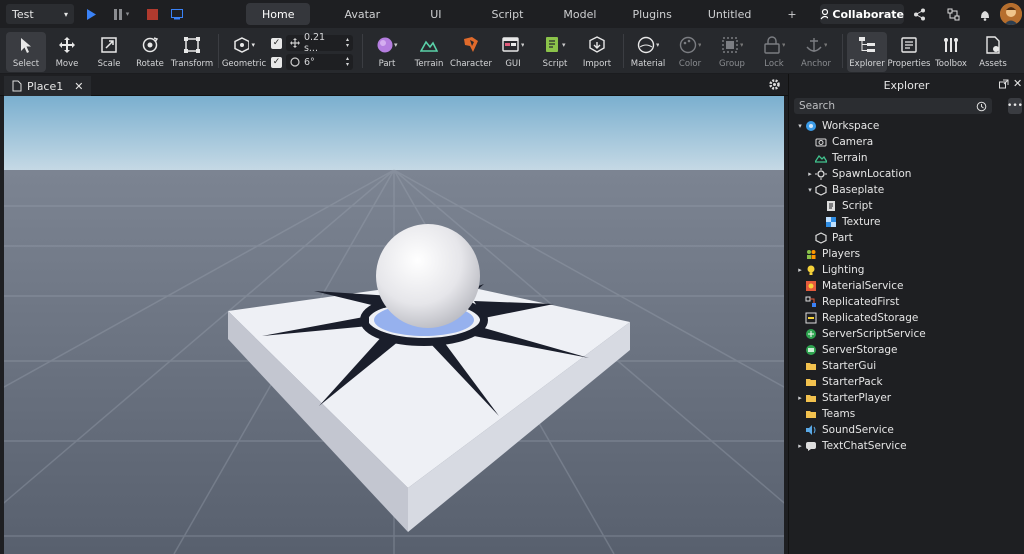 The height and width of the screenshot is (554, 1024). I want to click on scale-tool-button: Scale, so click(109, 52).